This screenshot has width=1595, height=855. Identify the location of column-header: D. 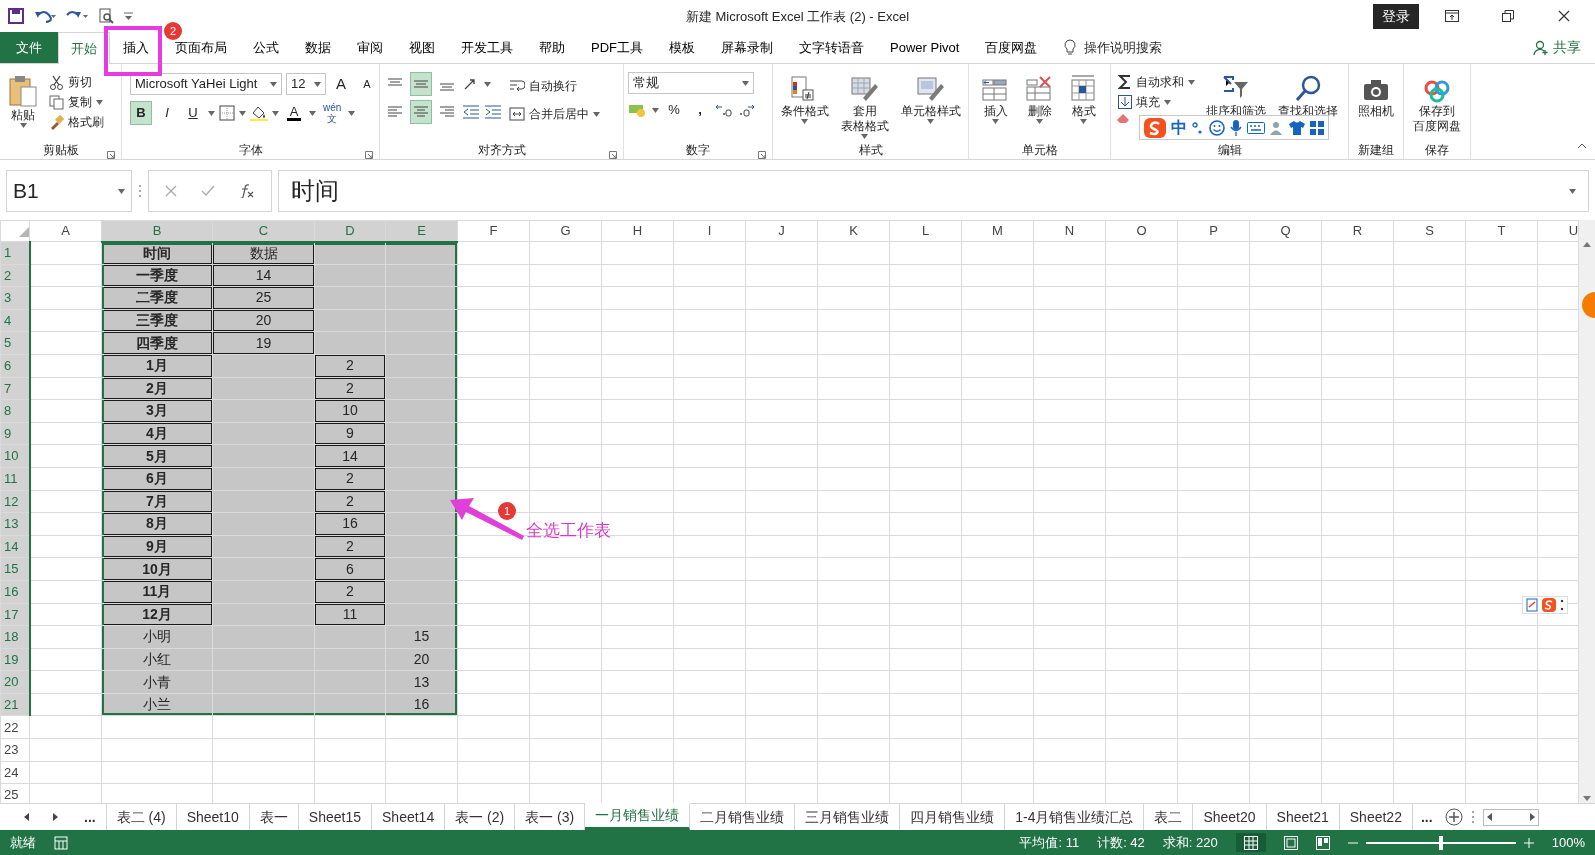
(350, 231).